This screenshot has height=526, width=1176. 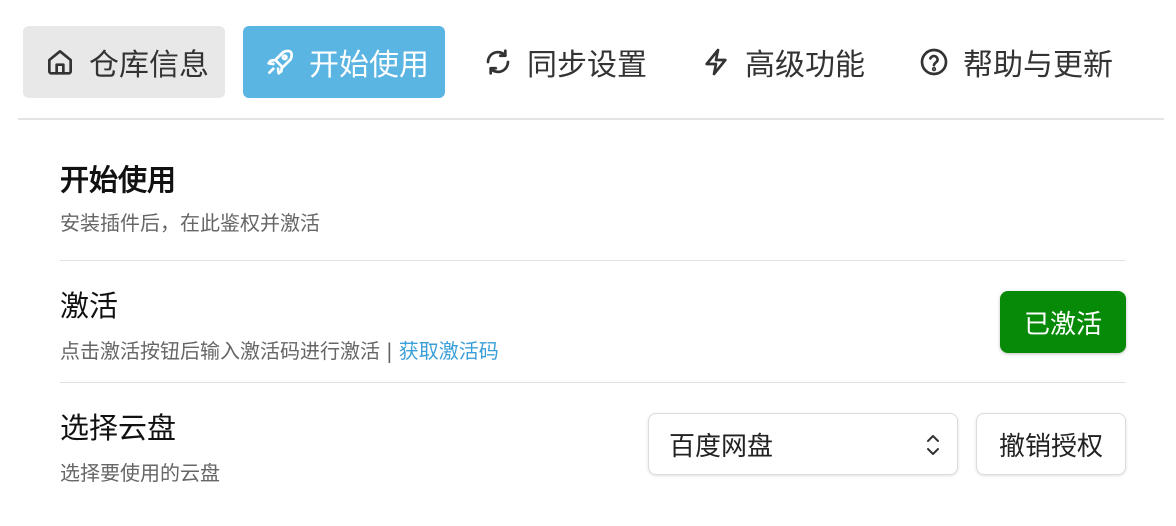 I want to click on setting-name: 选择云盘, so click(x=118, y=428).